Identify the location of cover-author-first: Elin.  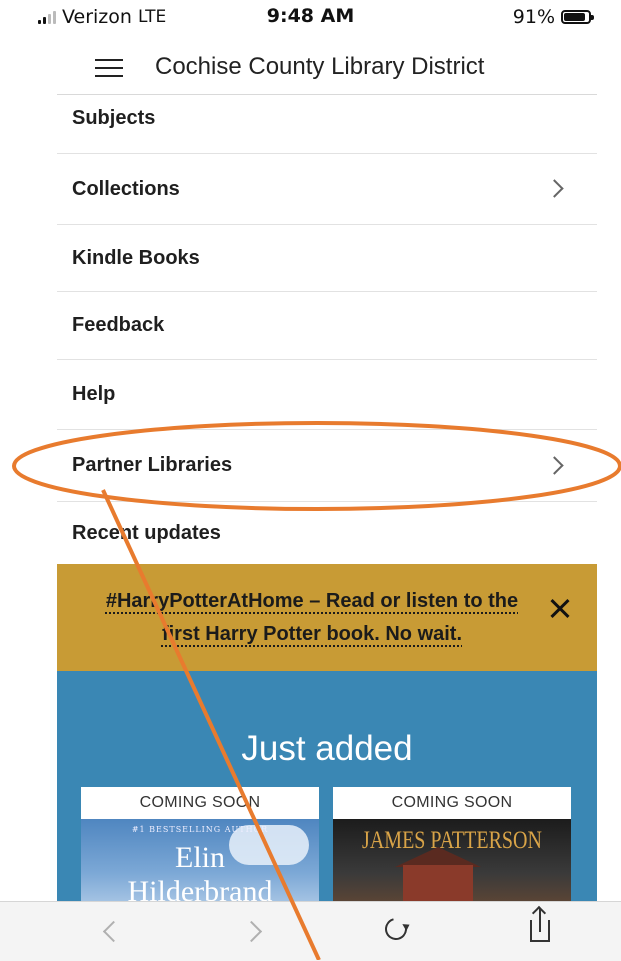
(200, 857).